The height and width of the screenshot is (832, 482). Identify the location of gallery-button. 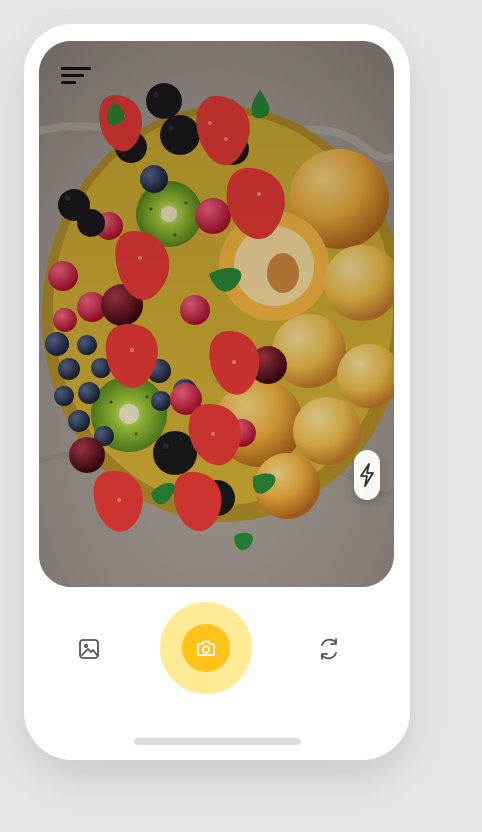
(89, 649).